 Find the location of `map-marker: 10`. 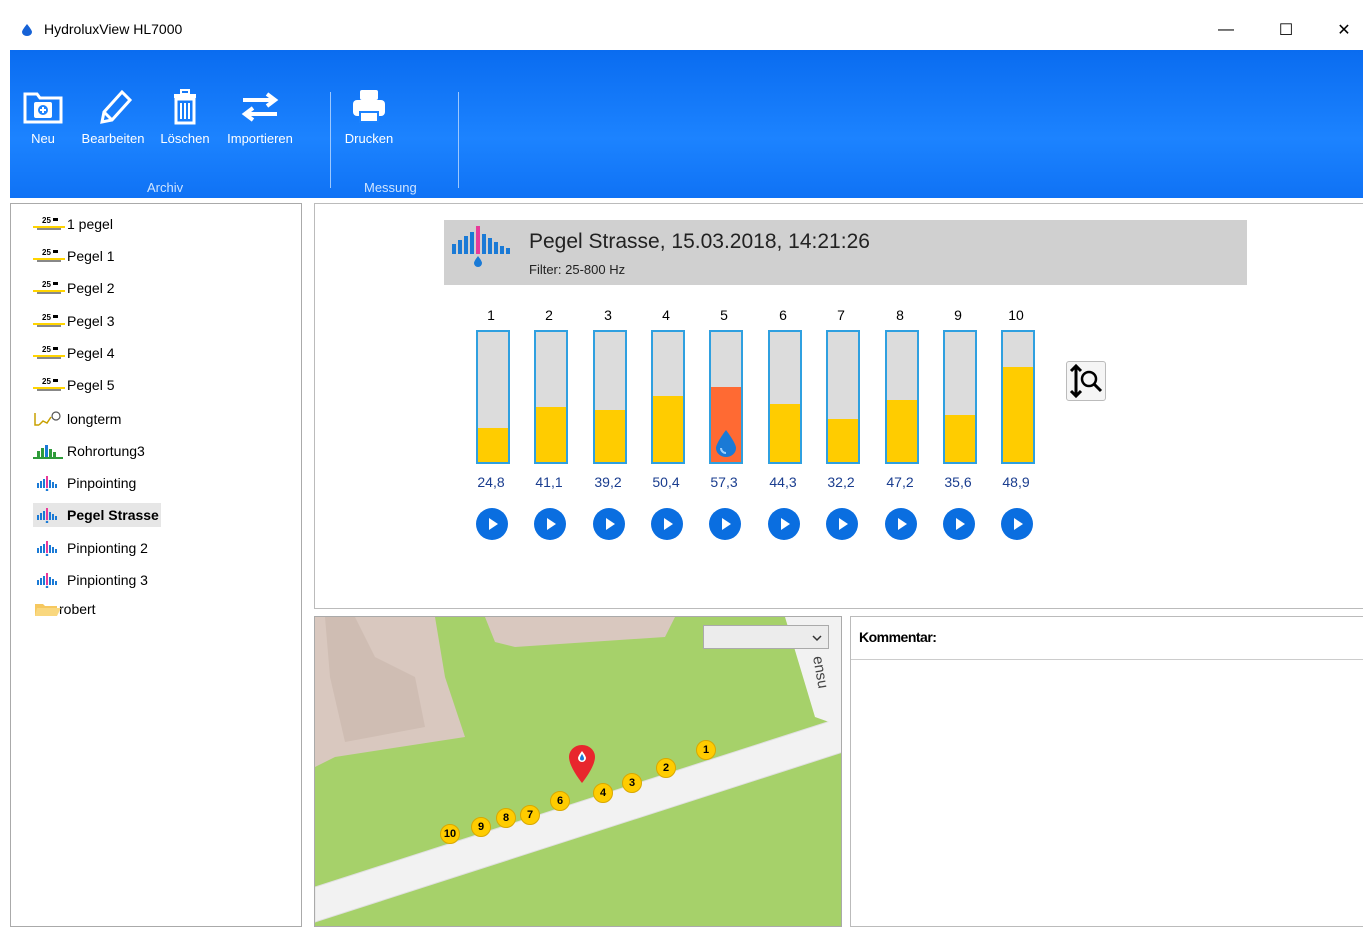

map-marker: 10 is located at coordinates (450, 834).